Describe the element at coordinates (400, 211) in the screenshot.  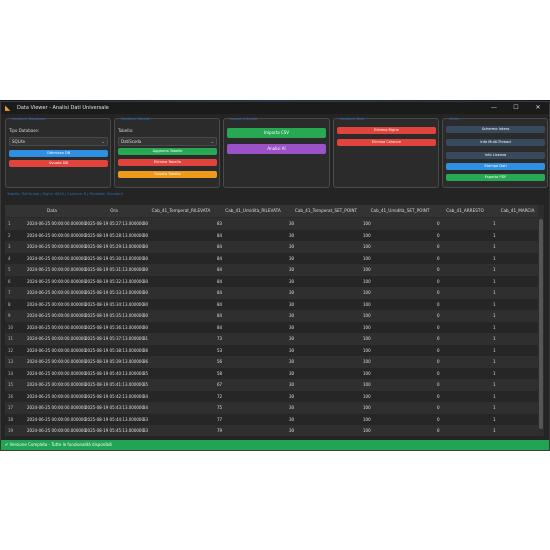
I see `column-header: Cab_41_Umidità_SET_POINT` at that location.